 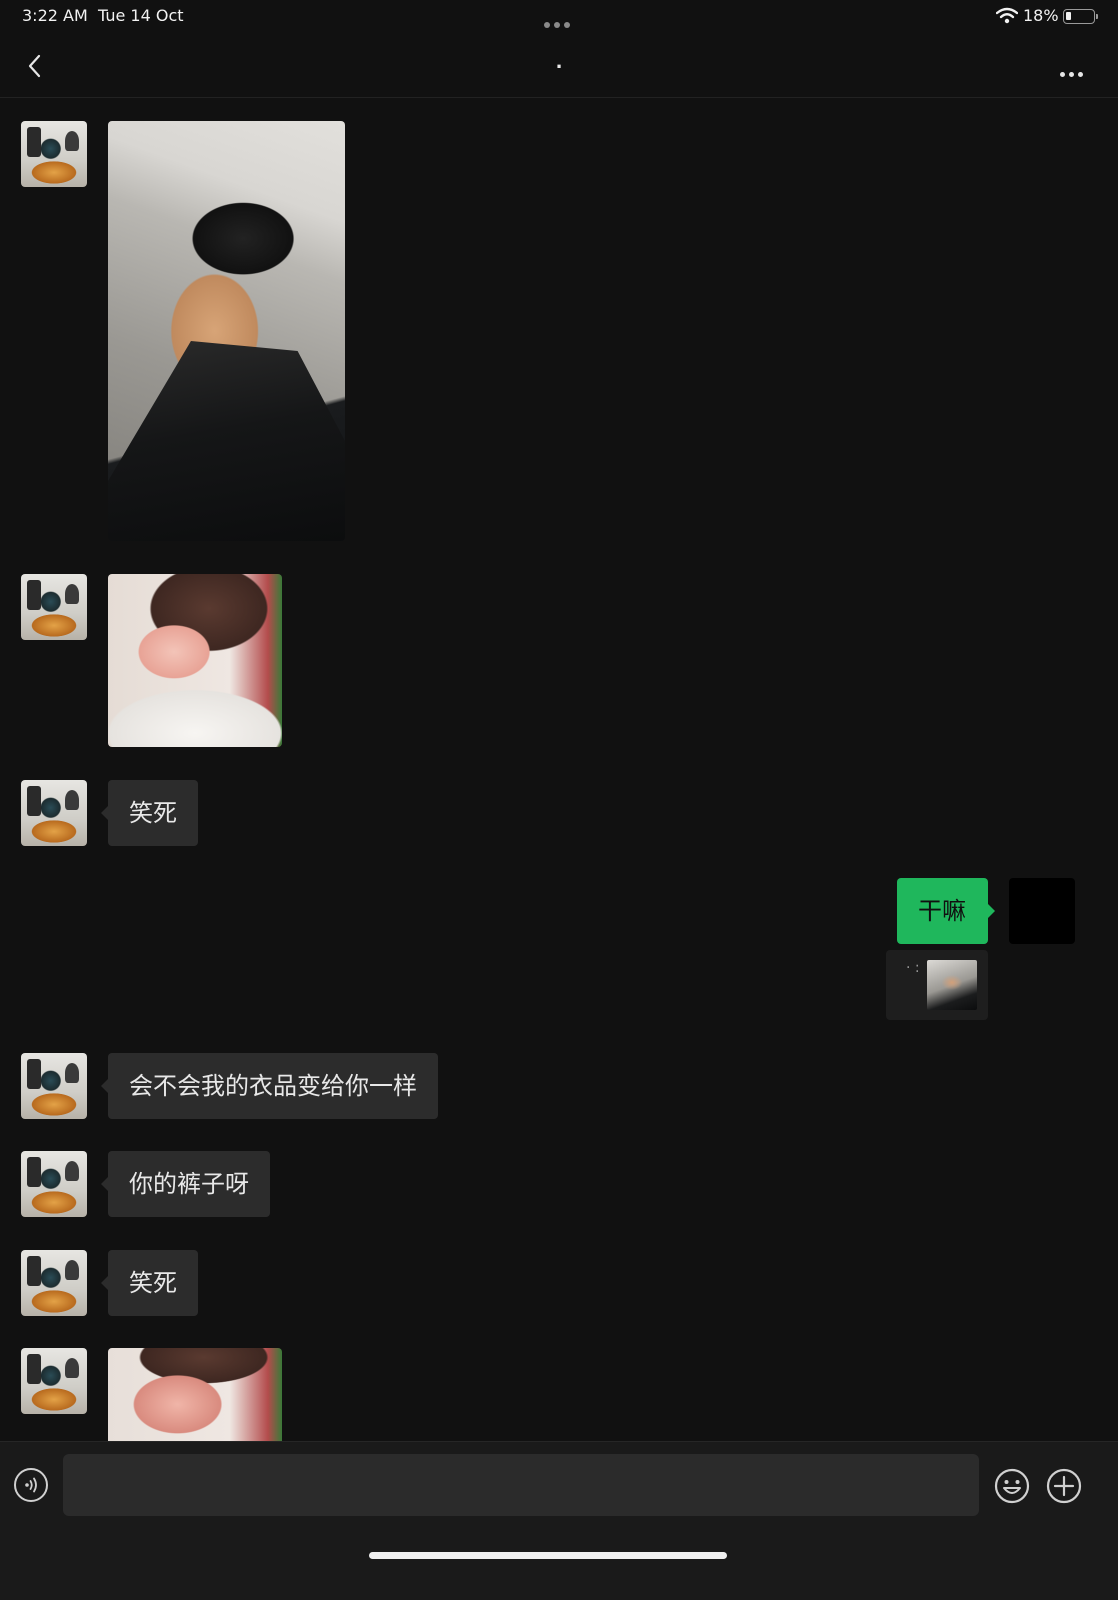 I want to click on quote-thumbnail, so click(x=952, y=985).